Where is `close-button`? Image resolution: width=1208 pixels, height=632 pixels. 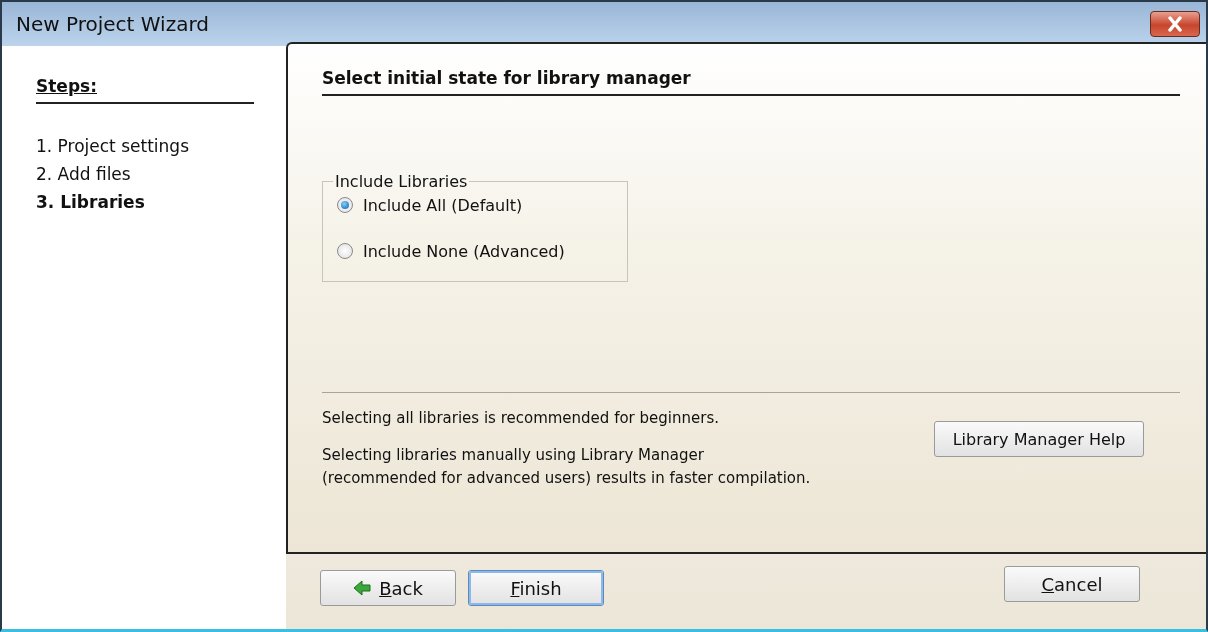 close-button is located at coordinates (1175, 24).